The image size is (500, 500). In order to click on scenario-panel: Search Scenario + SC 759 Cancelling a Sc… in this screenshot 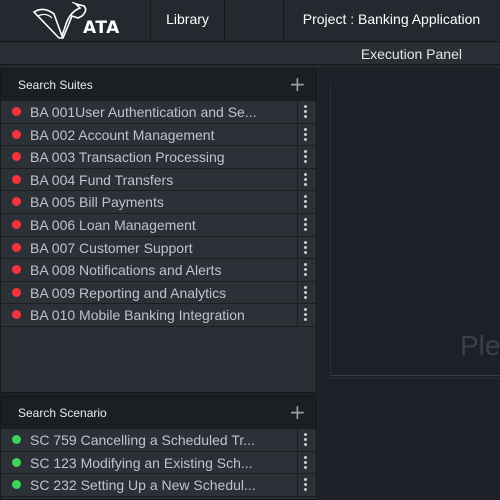, I will do `click(158, 448)`.